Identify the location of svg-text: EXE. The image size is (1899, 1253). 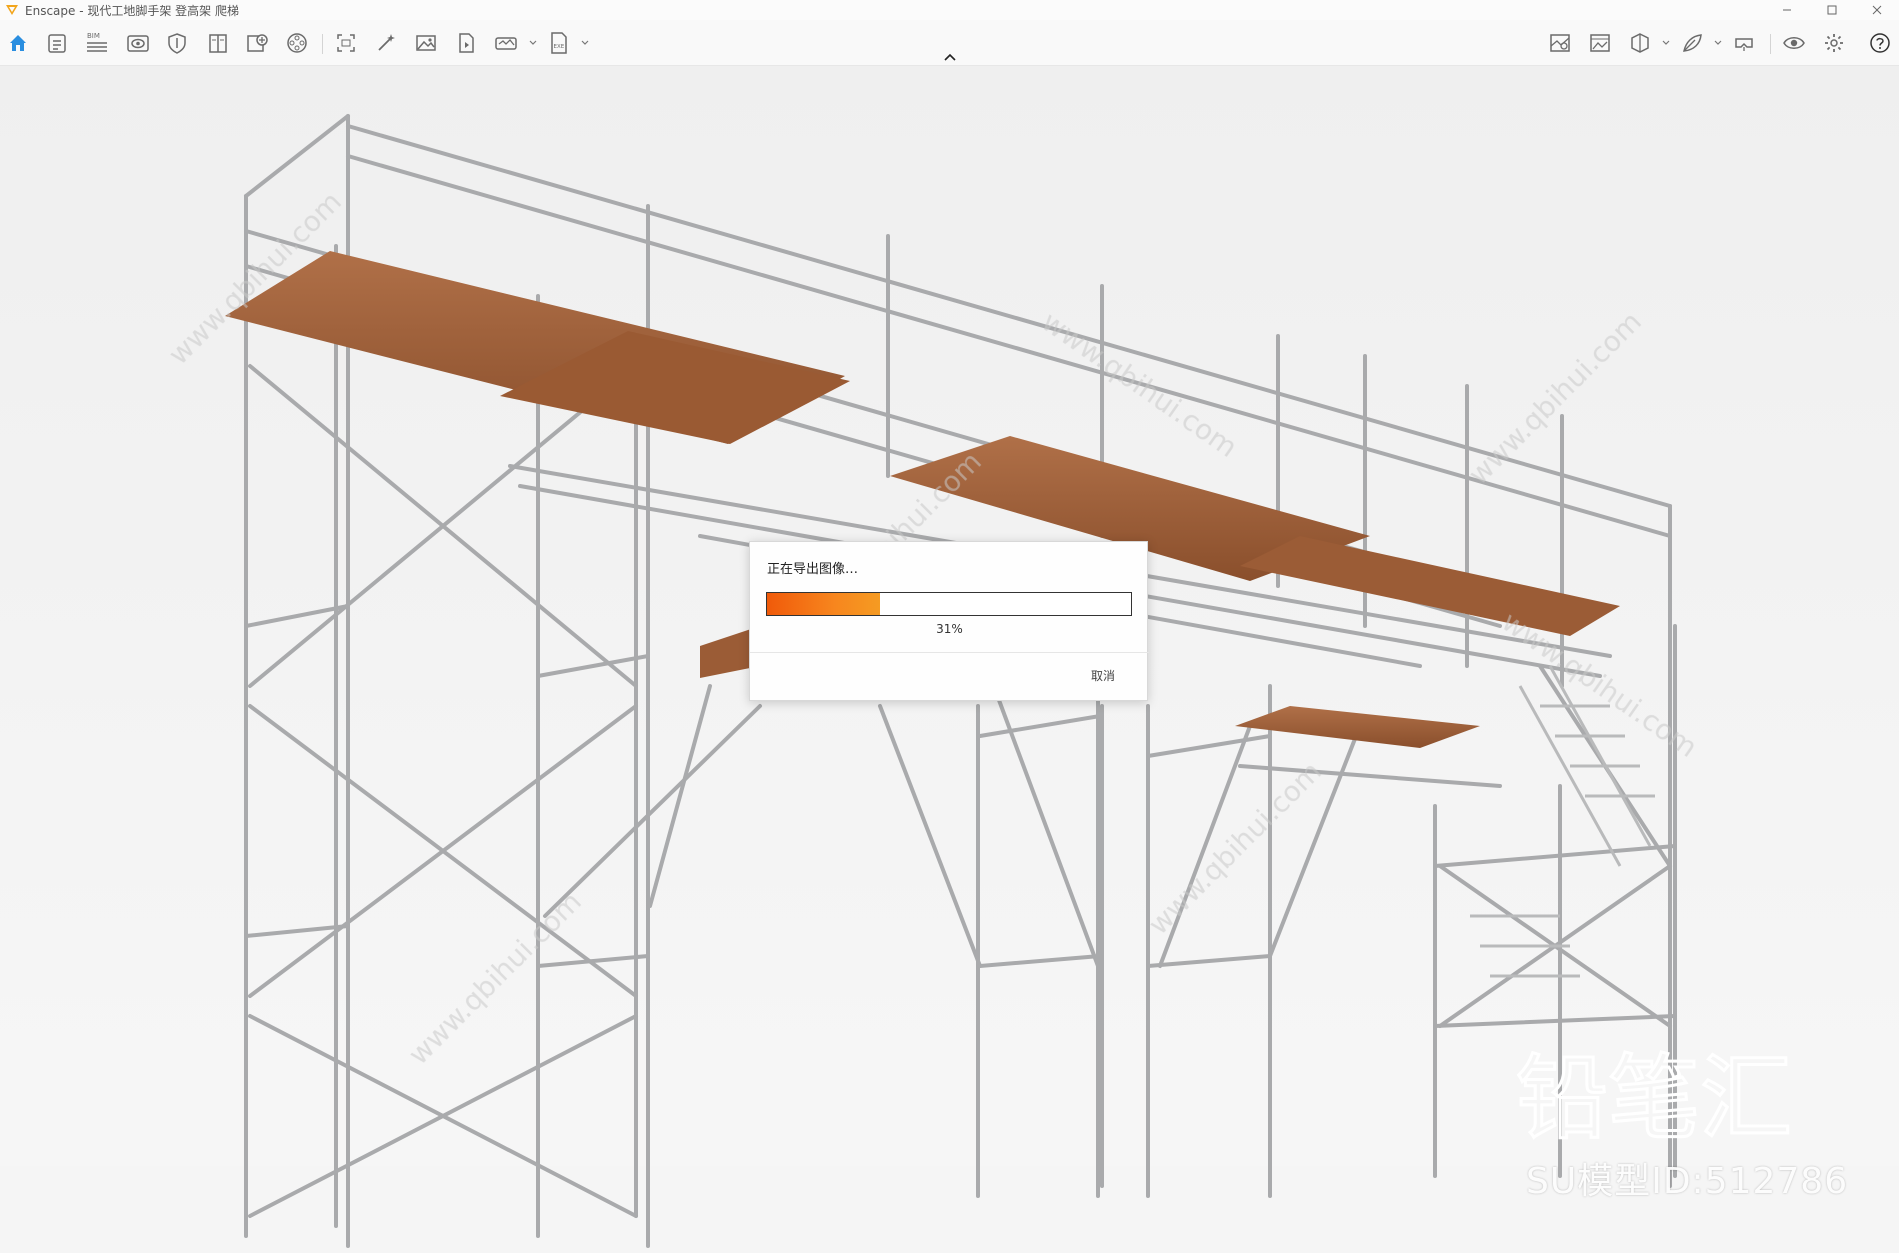
(559, 47).